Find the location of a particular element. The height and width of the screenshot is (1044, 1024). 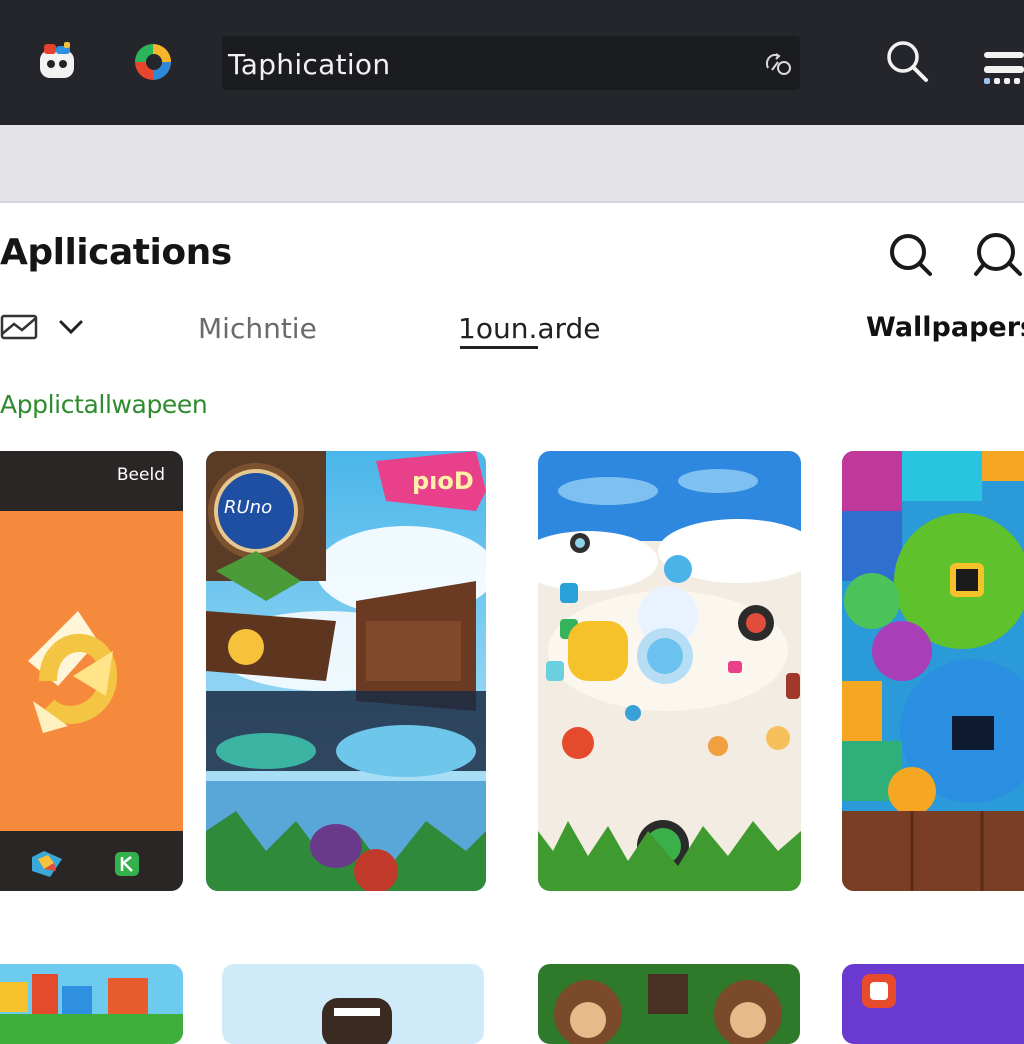

app-card is located at coordinates (91, 1004).